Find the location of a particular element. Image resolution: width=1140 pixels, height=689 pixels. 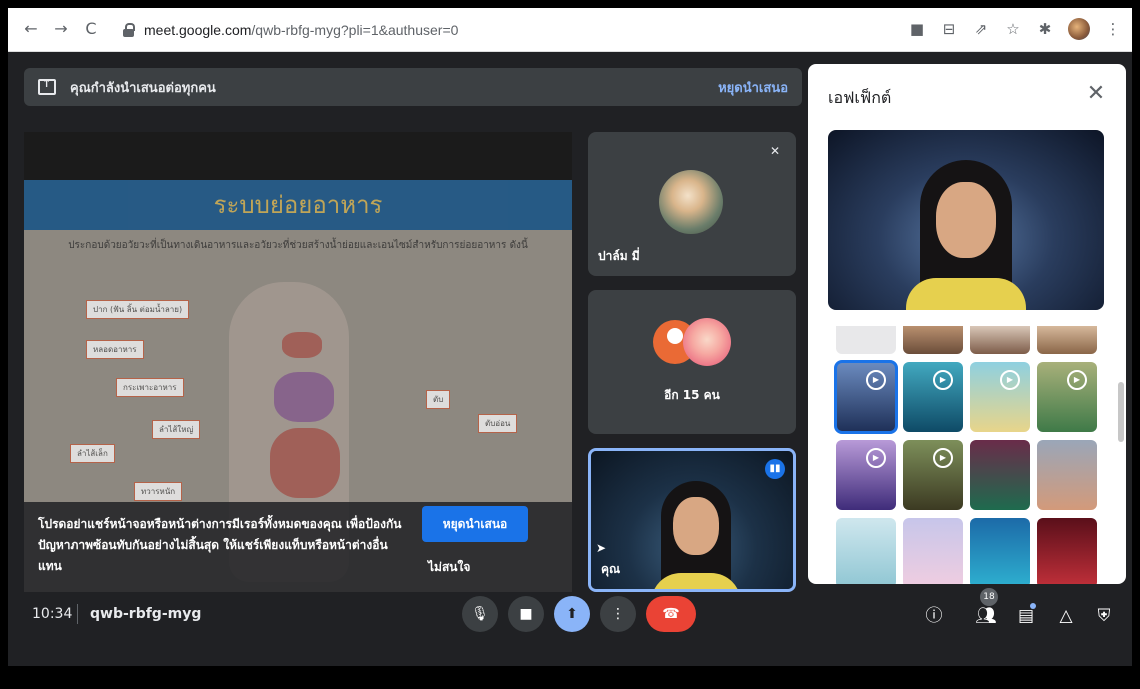

organ-label: ทวารหนัก is located at coordinates (158, 491).